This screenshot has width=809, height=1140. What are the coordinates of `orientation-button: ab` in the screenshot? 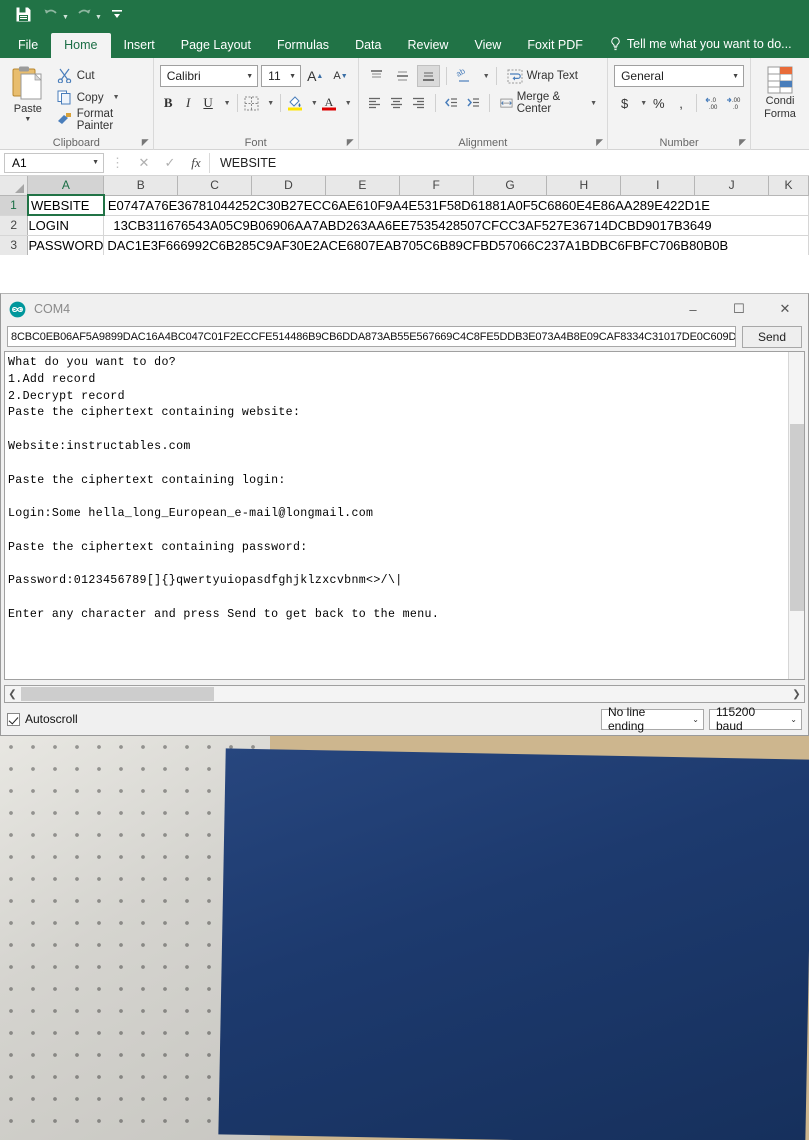 It's located at (464, 76).